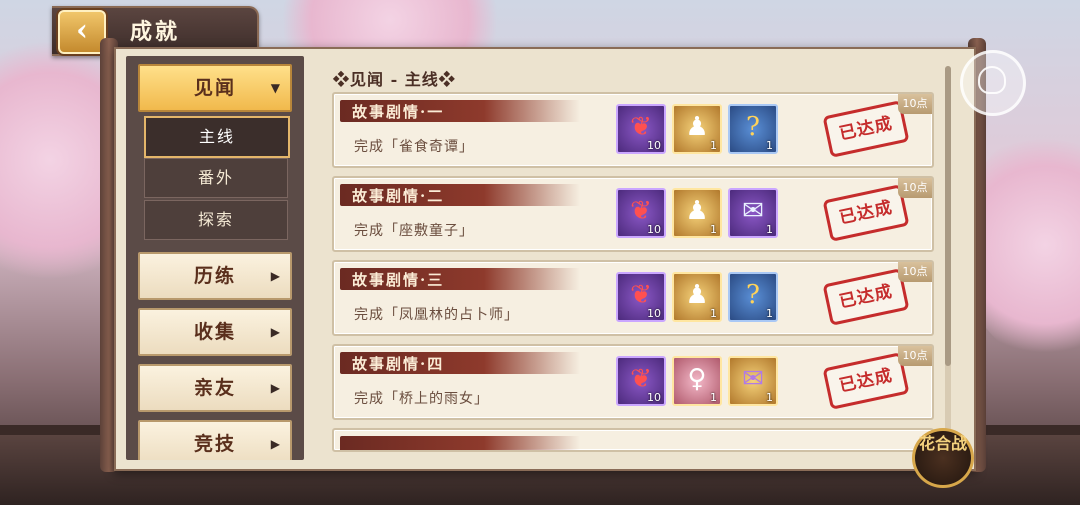 This screenshot has width=1080, height=505. Describe the element at coordinates (216, 178) in the screenshot. I see `subcategory-side: 番外` at that location.